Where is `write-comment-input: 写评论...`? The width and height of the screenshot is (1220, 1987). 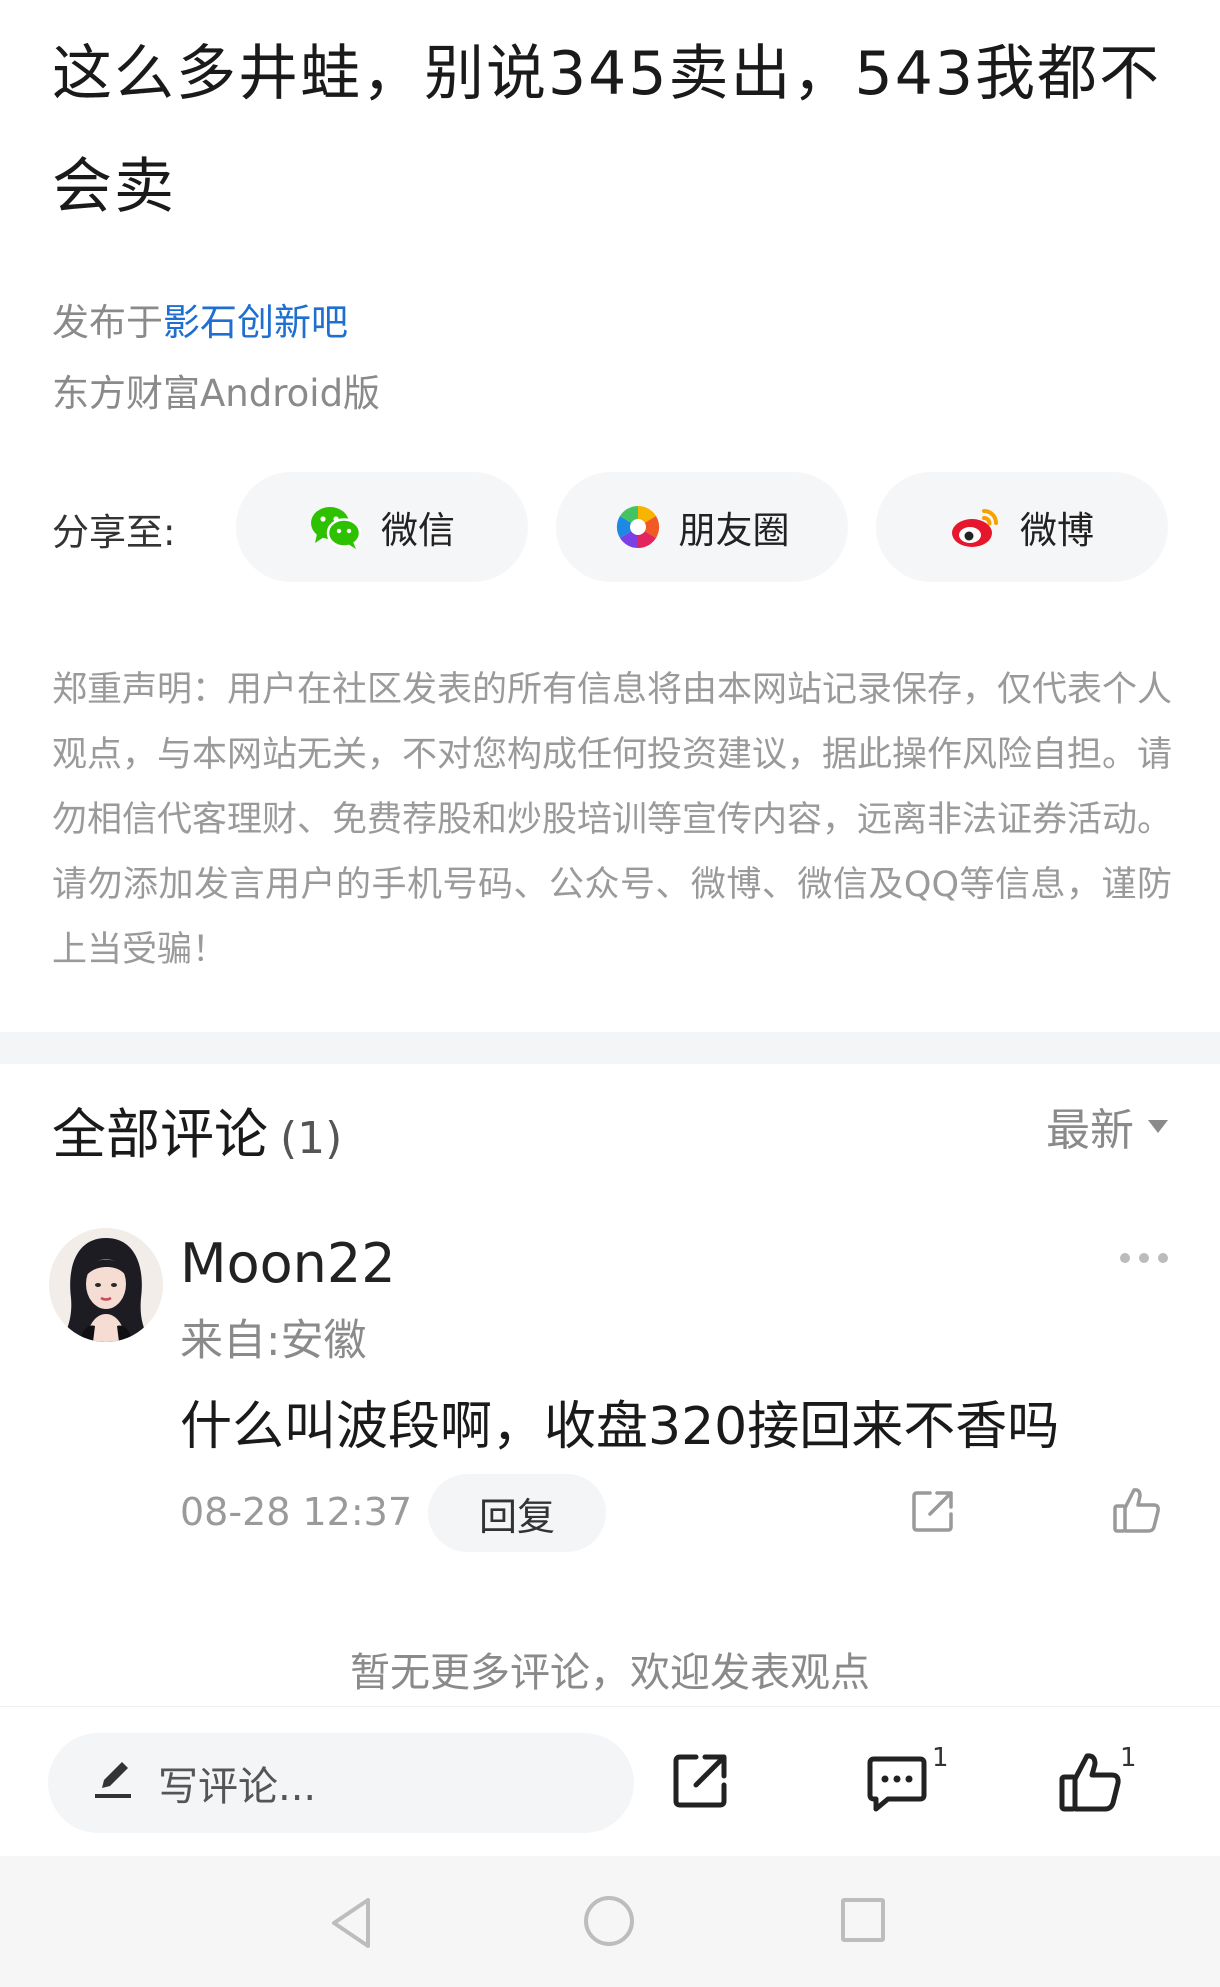 write-comment-input: 写评论... is located at coordinates (341, 1783).